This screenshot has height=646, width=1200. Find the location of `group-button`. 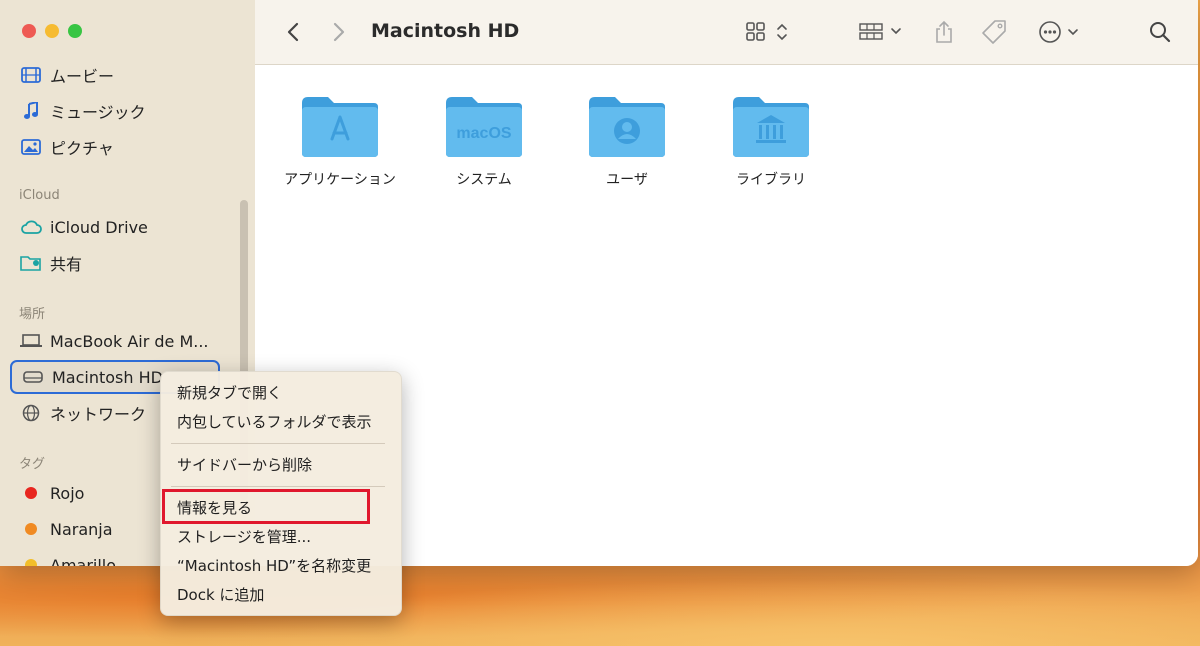

group-button is located at coordinates (883, 32).